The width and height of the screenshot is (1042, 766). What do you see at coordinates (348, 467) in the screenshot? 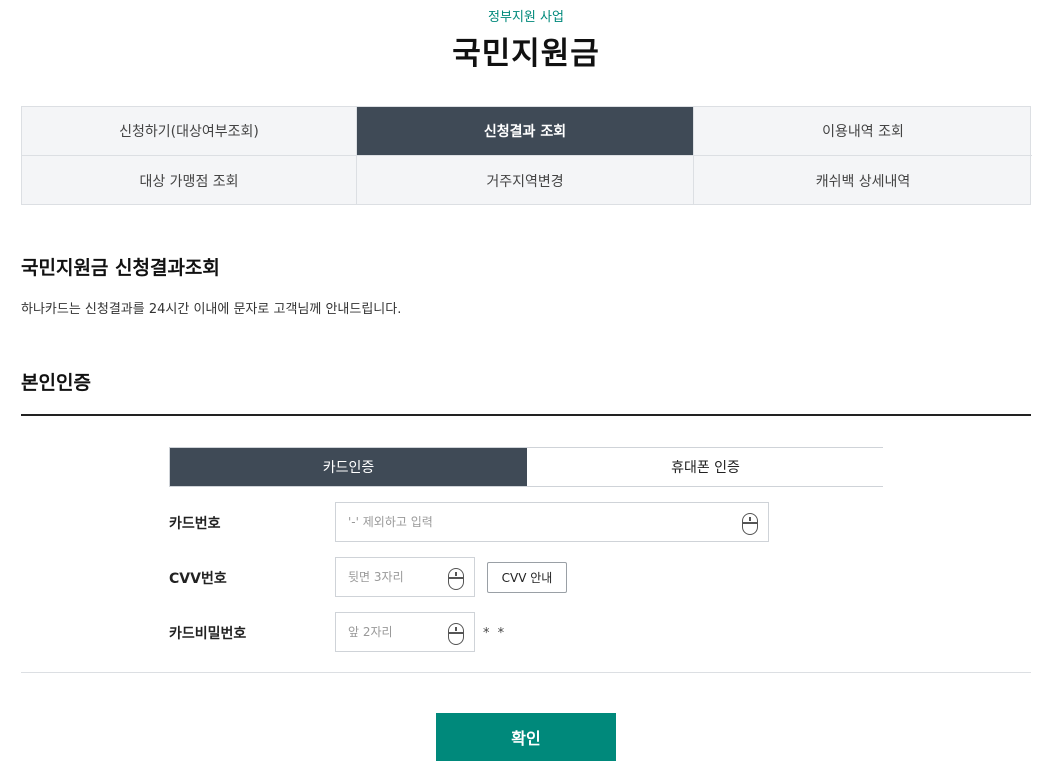
I see `tab-card-auth: 카드인증` at bounding box center [348, 467].